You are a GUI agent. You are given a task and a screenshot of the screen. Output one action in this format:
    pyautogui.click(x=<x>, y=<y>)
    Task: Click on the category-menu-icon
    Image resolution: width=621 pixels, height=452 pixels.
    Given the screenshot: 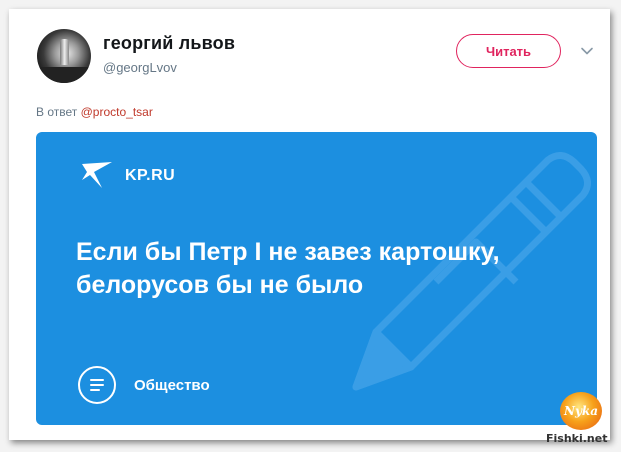 What is the action you would take?
    pyautogui.click(x=97, y=385)
    